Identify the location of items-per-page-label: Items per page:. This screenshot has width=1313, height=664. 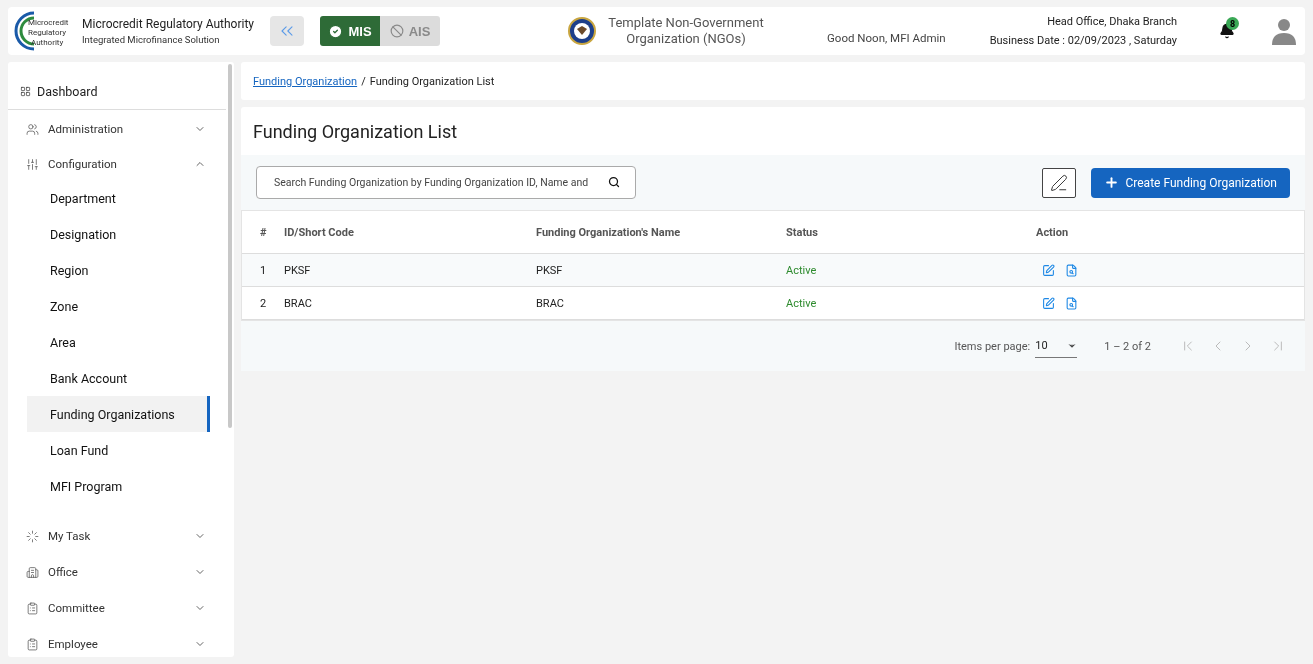
(992, 346).